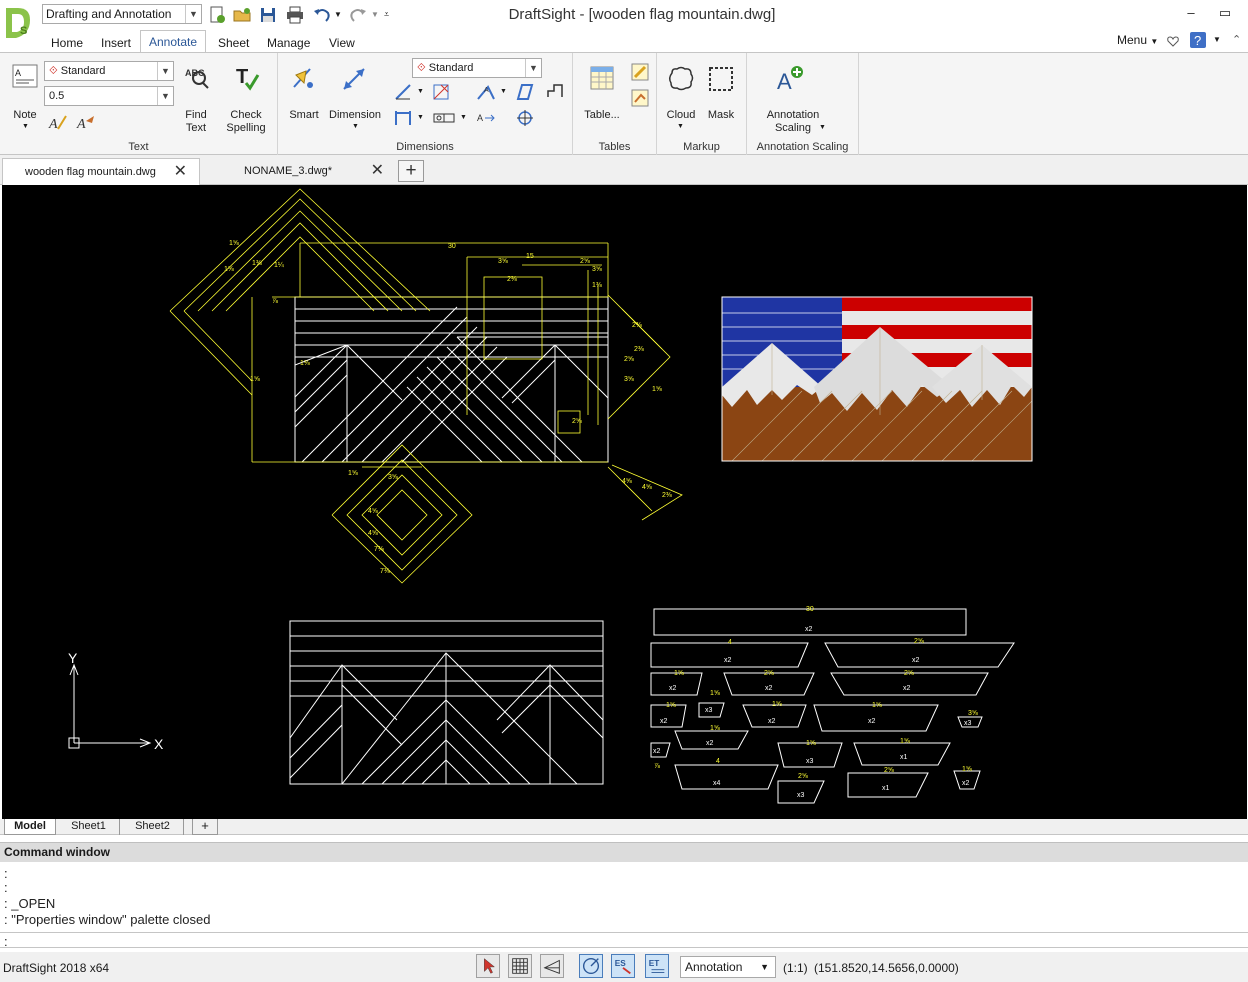  I want to click on entity-snap-icon: ES, so click(623, 966).